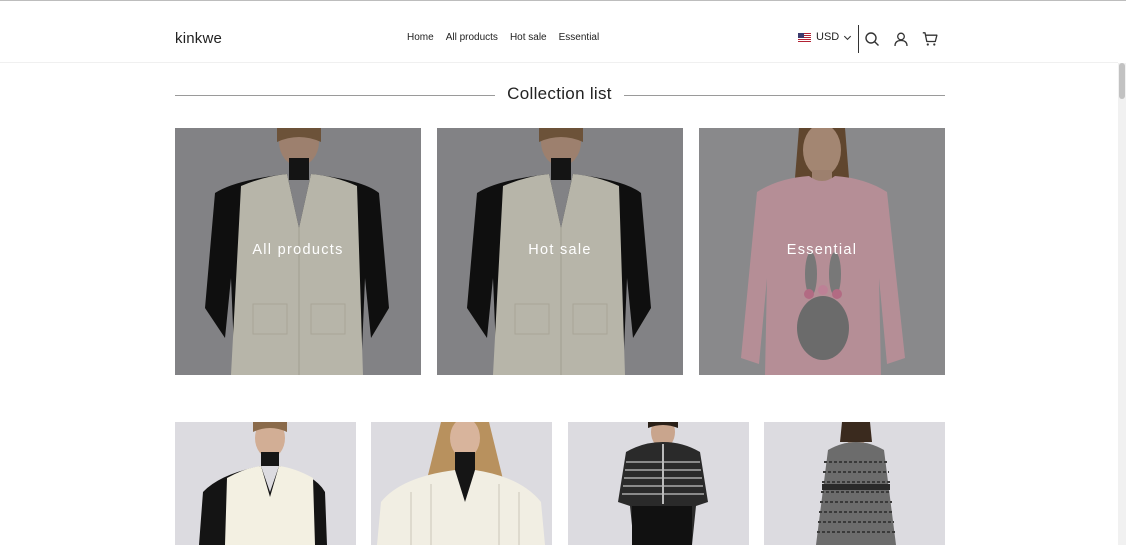  What do you see at coordinates (930, 39) in the screenshot?
I see `cart-icon` at bounding box center [930, 39].